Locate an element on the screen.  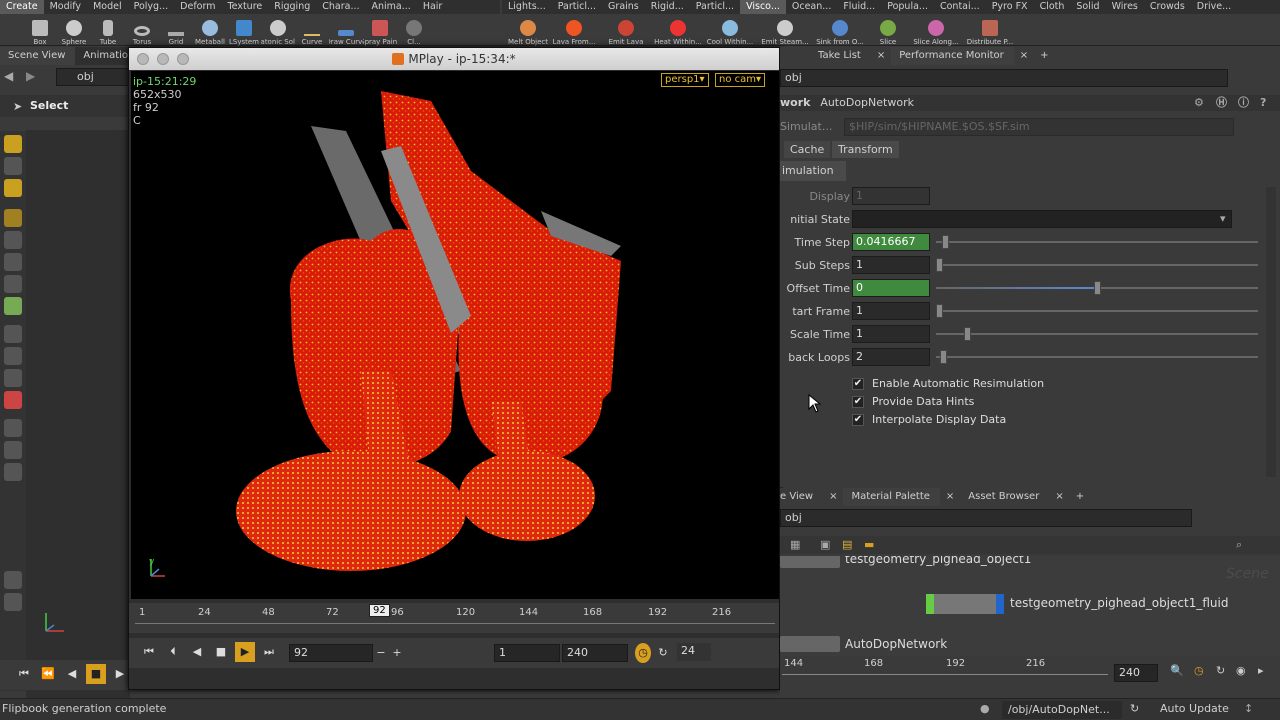
gear-icon: ⚙ is located at coordinates (1199, 103).